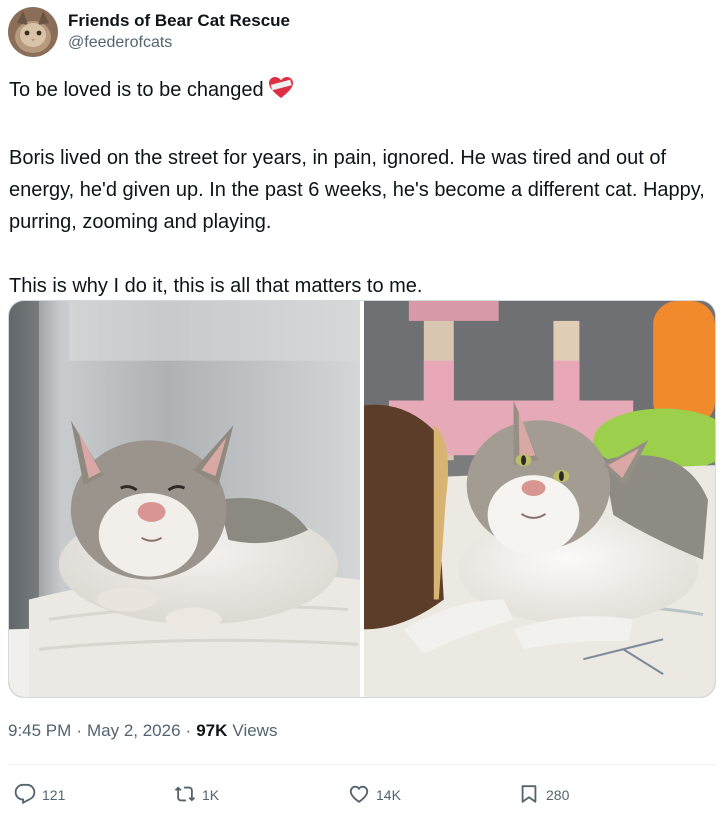 This screenshot has height=817, width=724. Describe the element at coordinates (25, 795) in the screenshot. I see `reply-icon` at that location.